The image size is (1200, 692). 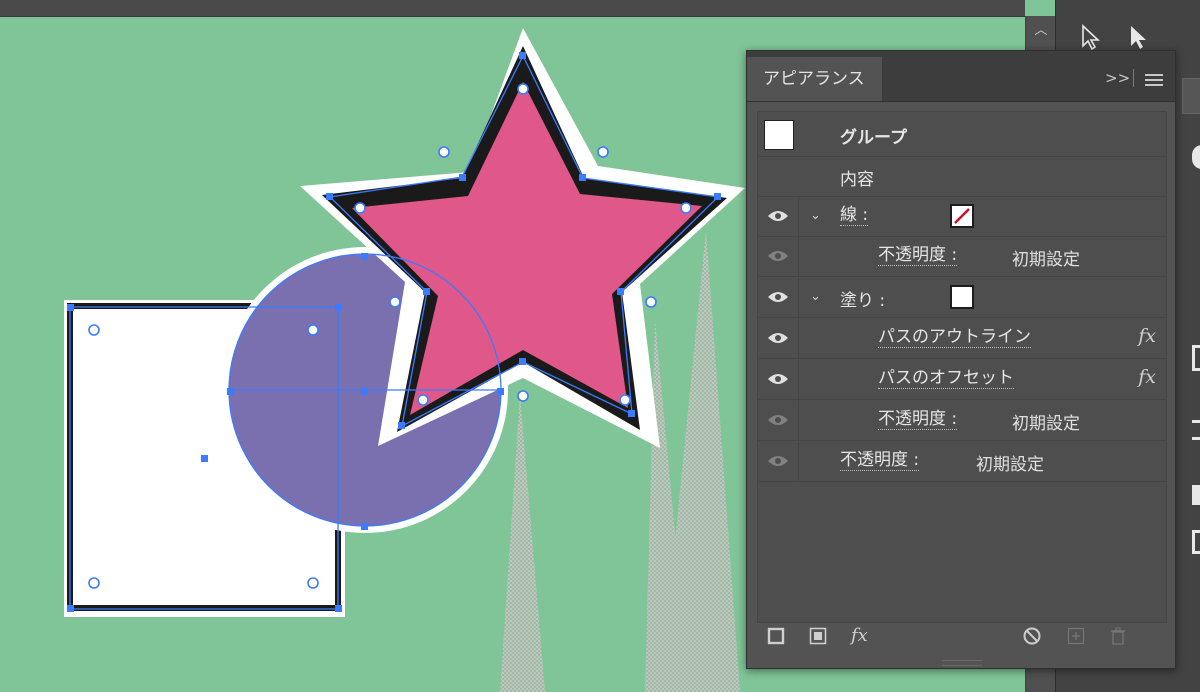 What do you see at coordinates (962, 663) in the screenshot?
I see `resize-grip` at bounding box center [962, 663].